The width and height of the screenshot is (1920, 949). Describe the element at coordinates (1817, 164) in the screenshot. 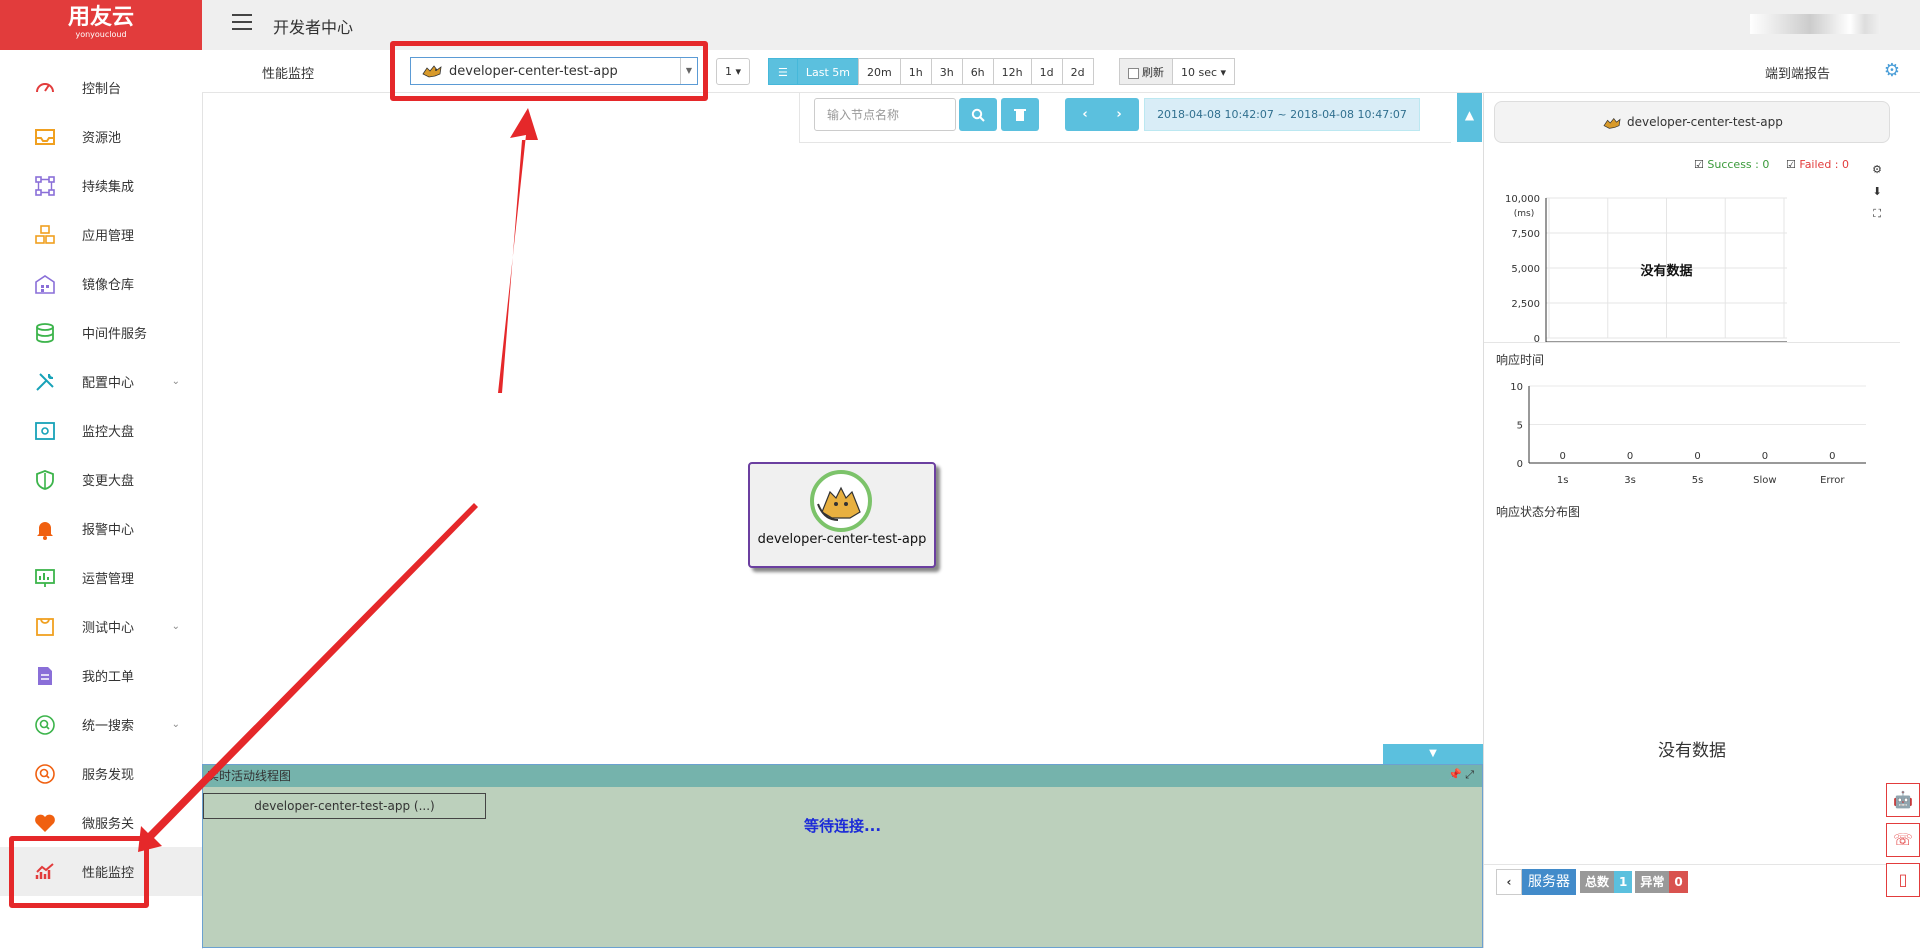

I see `legend-failed: ☑ Failed : 0` at that location.